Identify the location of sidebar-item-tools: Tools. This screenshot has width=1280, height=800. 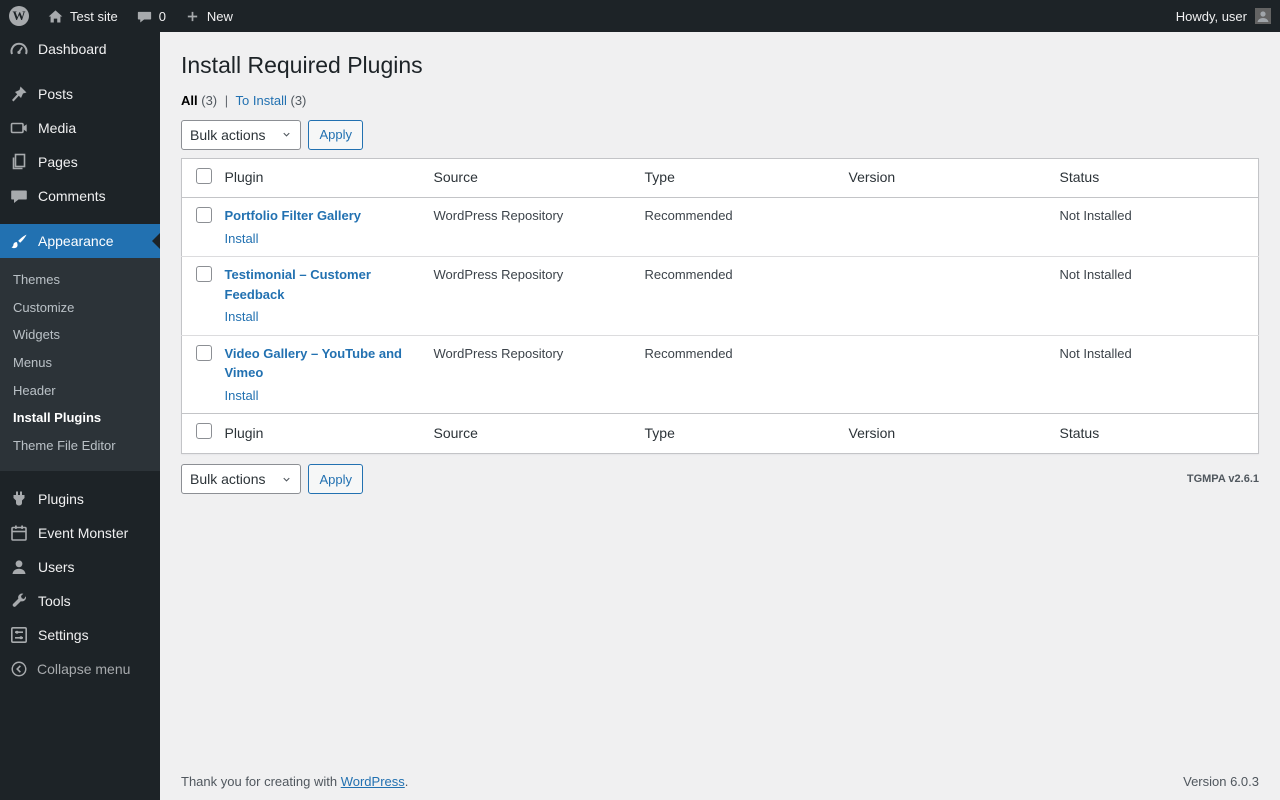
(80, 601).